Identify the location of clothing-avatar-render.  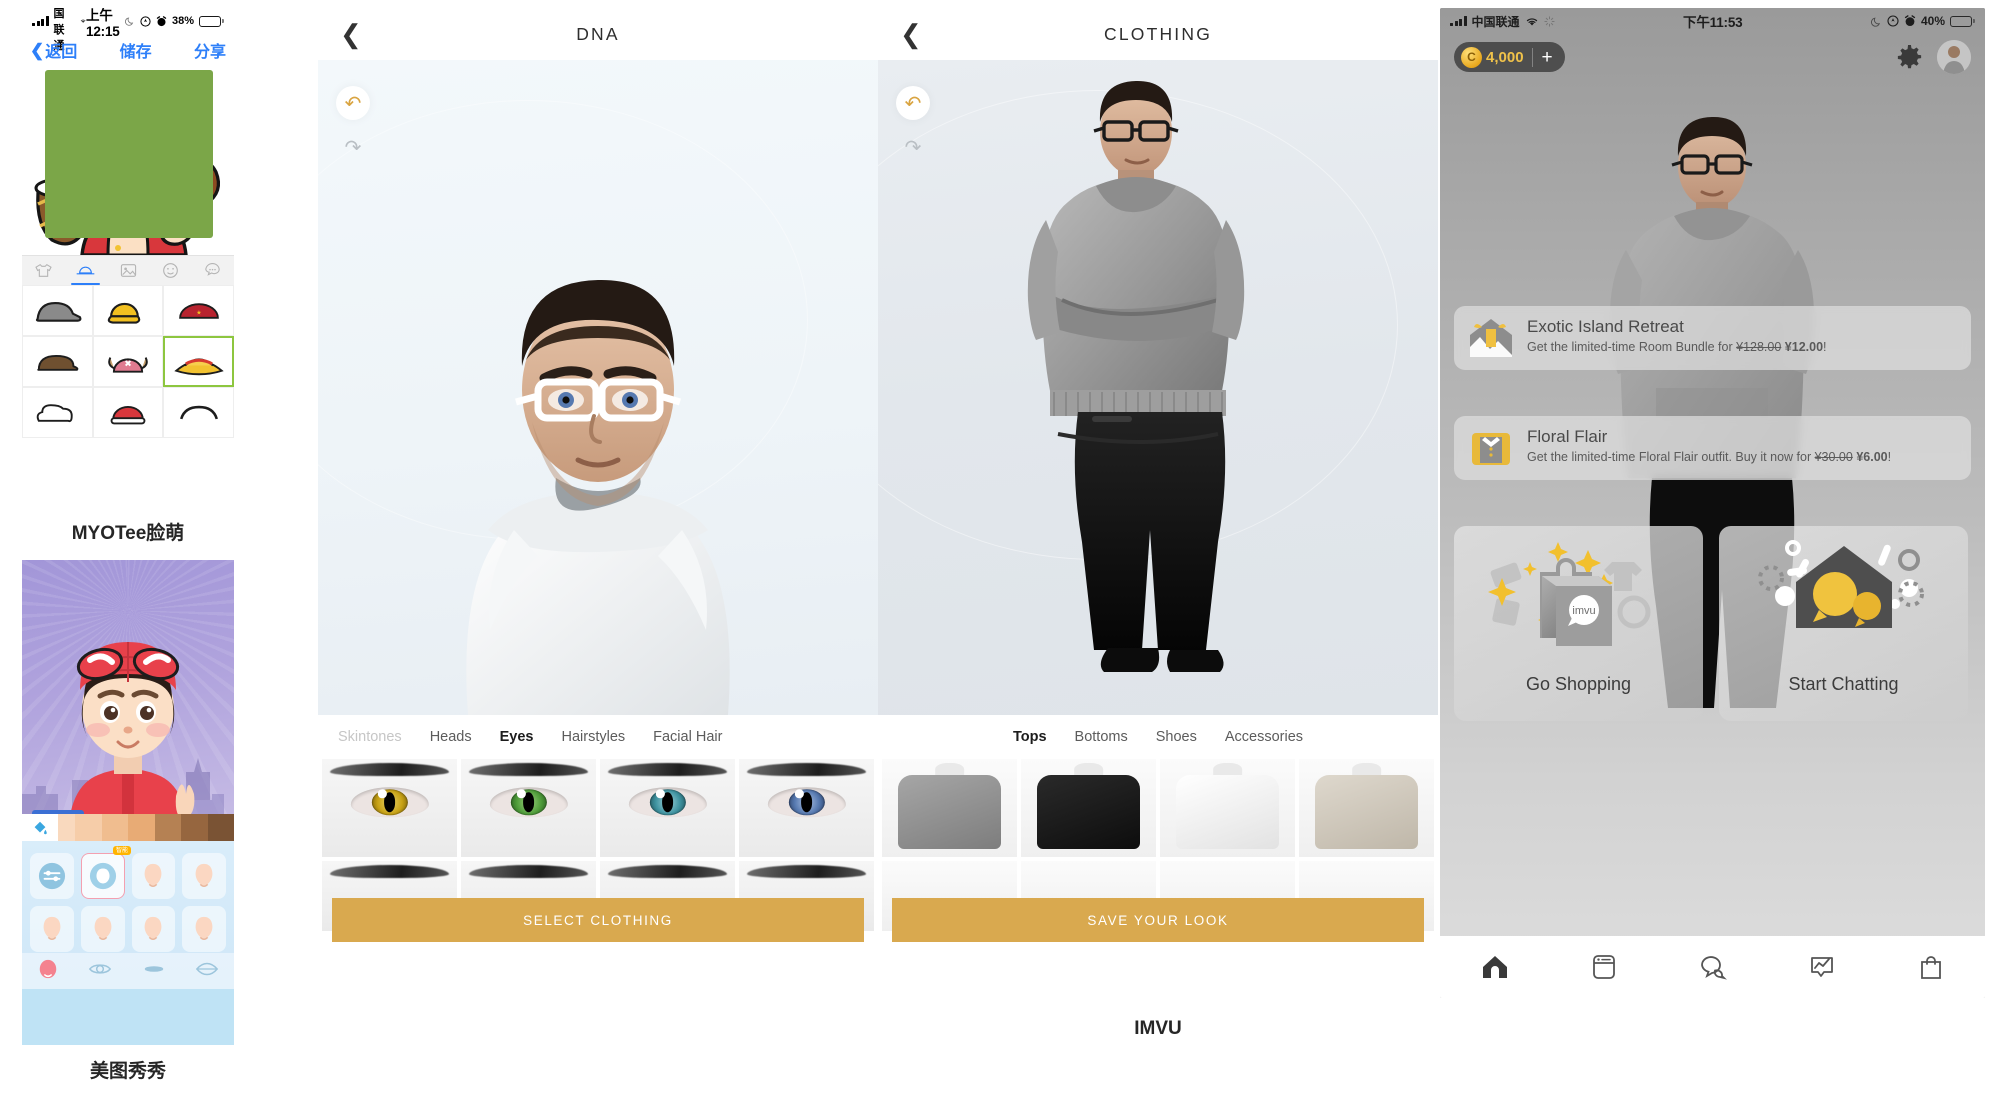
(1136, 376).